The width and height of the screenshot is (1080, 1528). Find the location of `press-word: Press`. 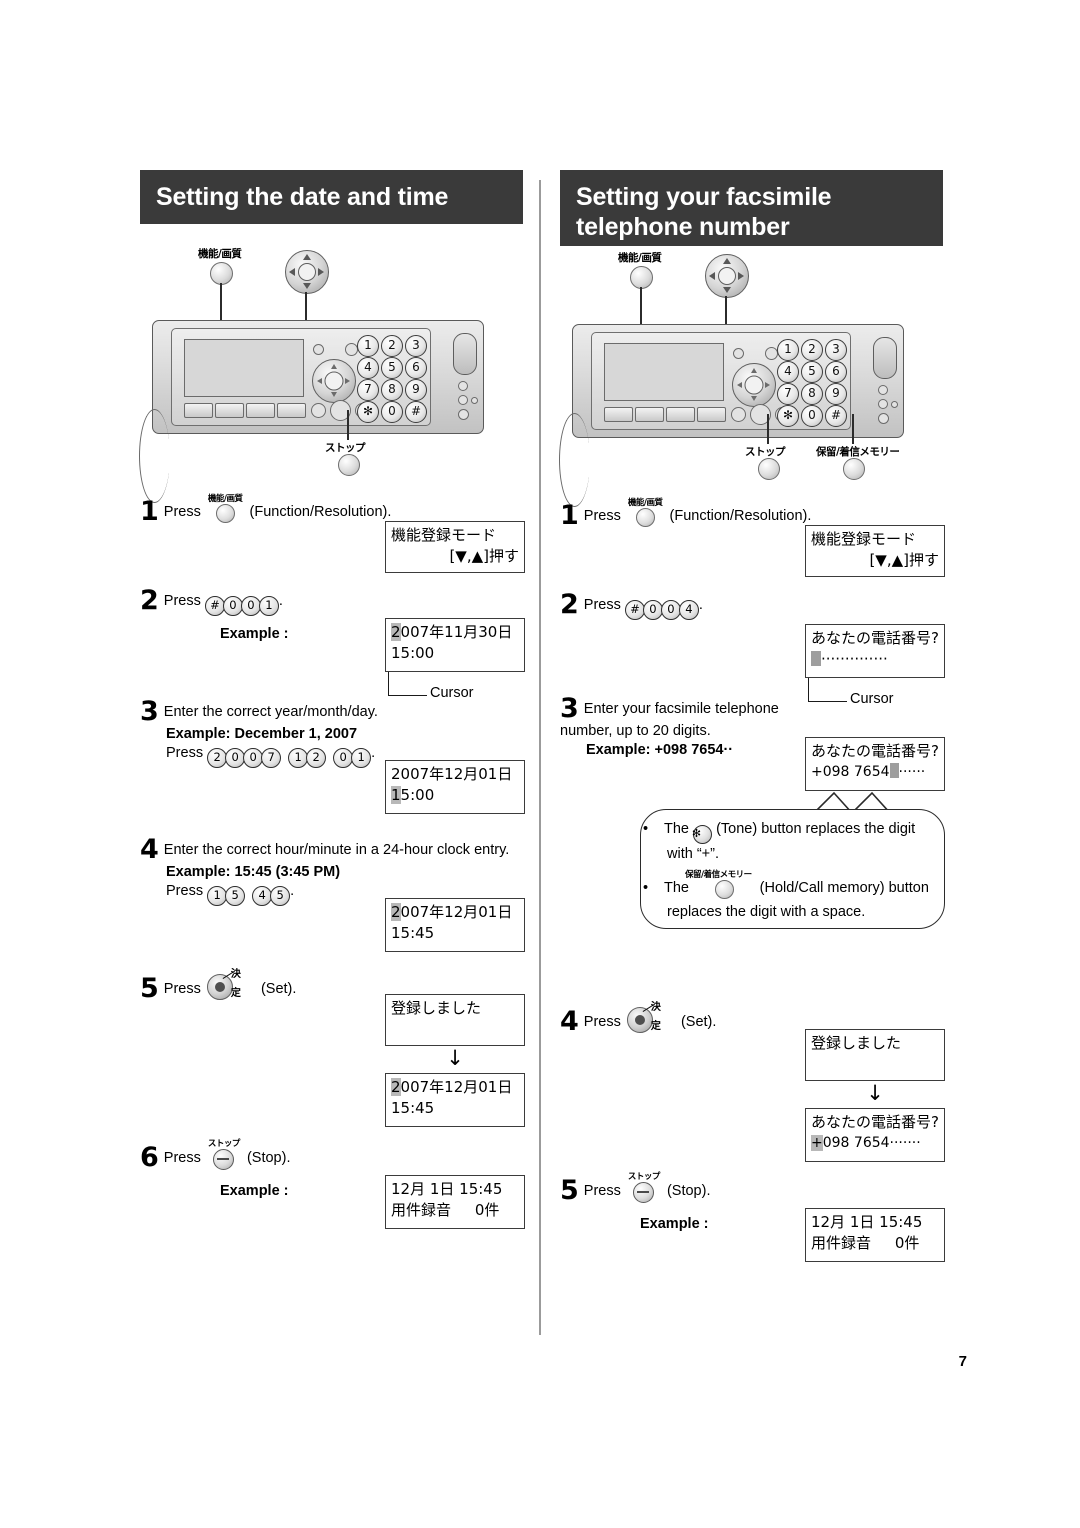

press-word: Press is located at coordinates (185, 891).